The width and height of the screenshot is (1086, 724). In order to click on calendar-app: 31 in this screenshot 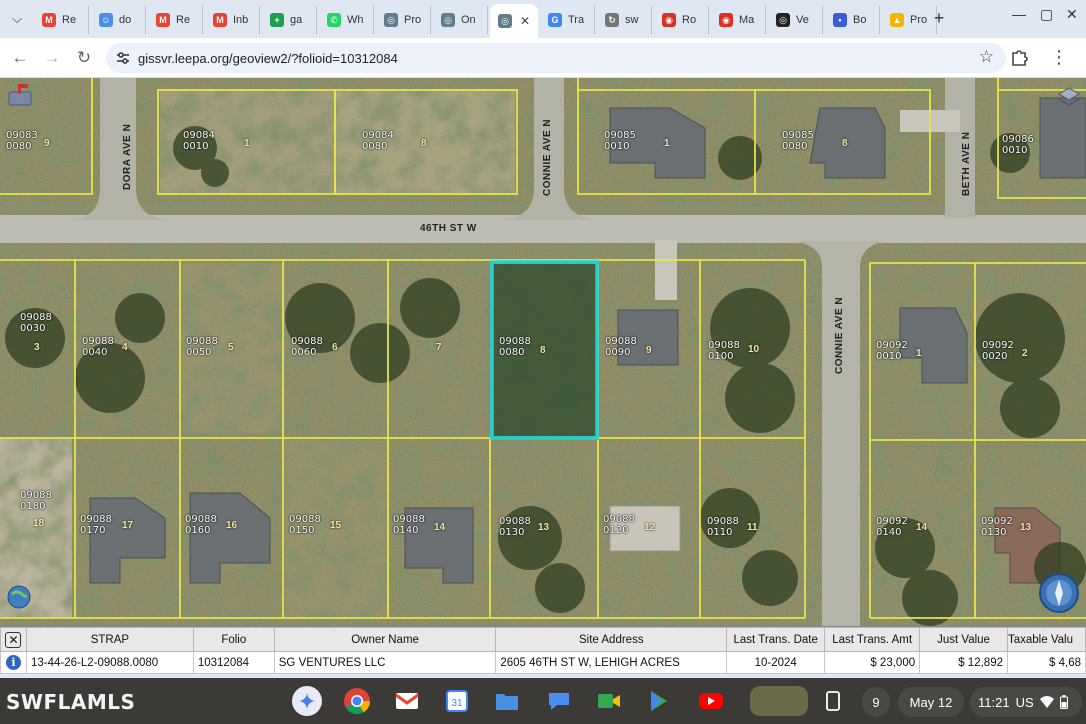, I will do `click(457, 701)`.